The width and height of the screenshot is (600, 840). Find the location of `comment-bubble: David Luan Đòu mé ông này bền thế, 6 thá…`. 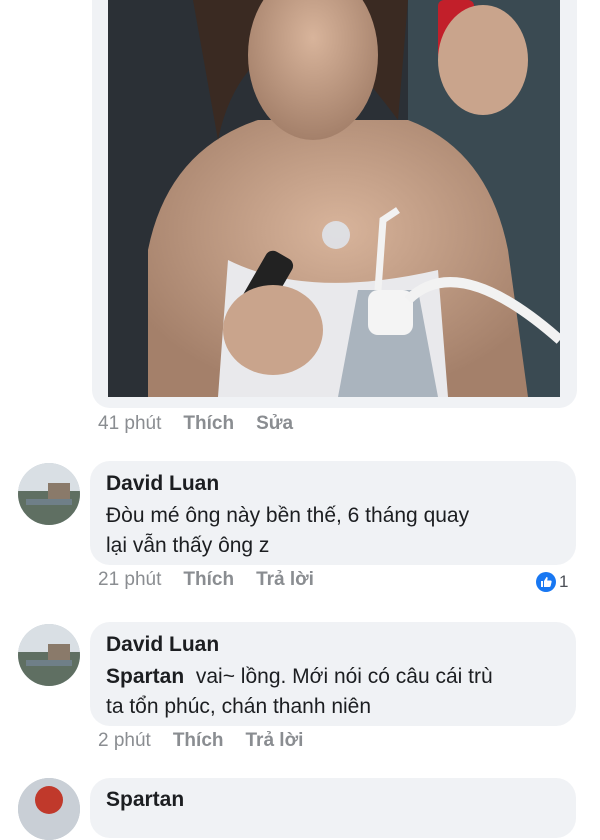

comment-bubble: David Luan Đòu mé ông này bền thế, 6 thá… is located at coordinates (333, 513).